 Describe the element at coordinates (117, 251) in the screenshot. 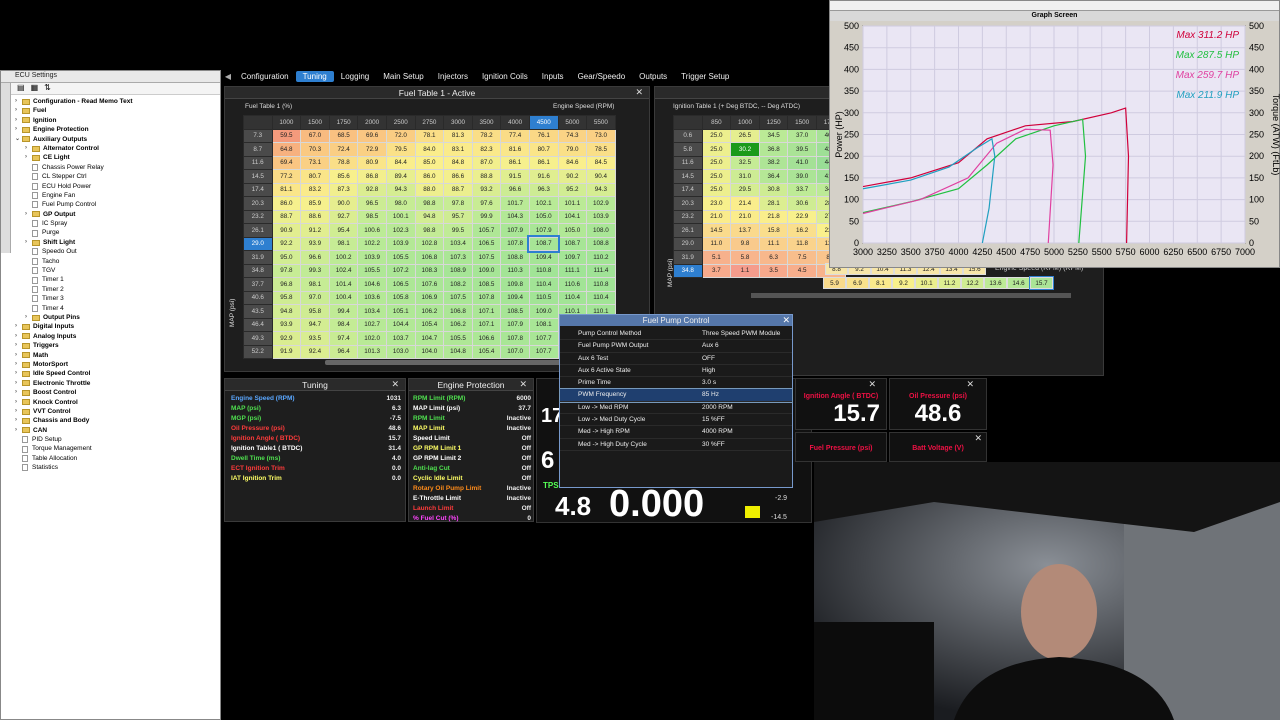

I see `tree-item: Speedo Out` at that location.